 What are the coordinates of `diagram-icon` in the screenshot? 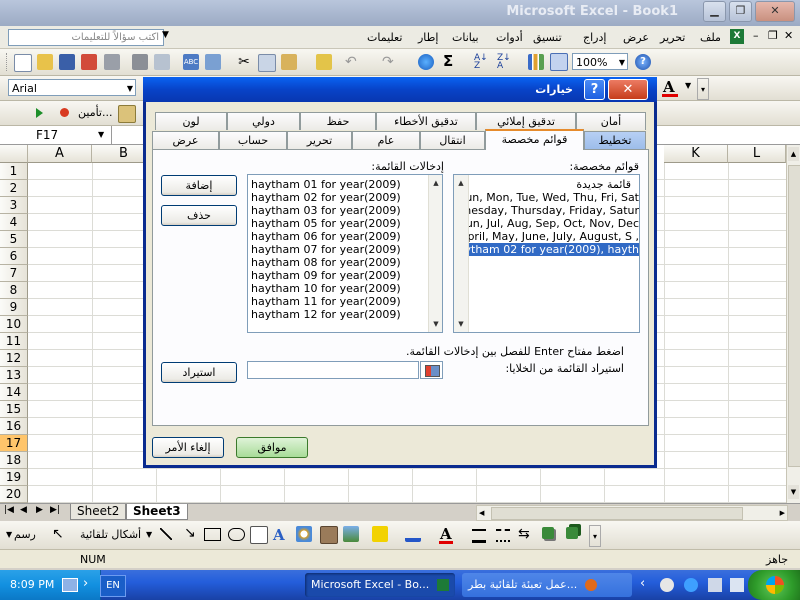 It's located at (304, 534).